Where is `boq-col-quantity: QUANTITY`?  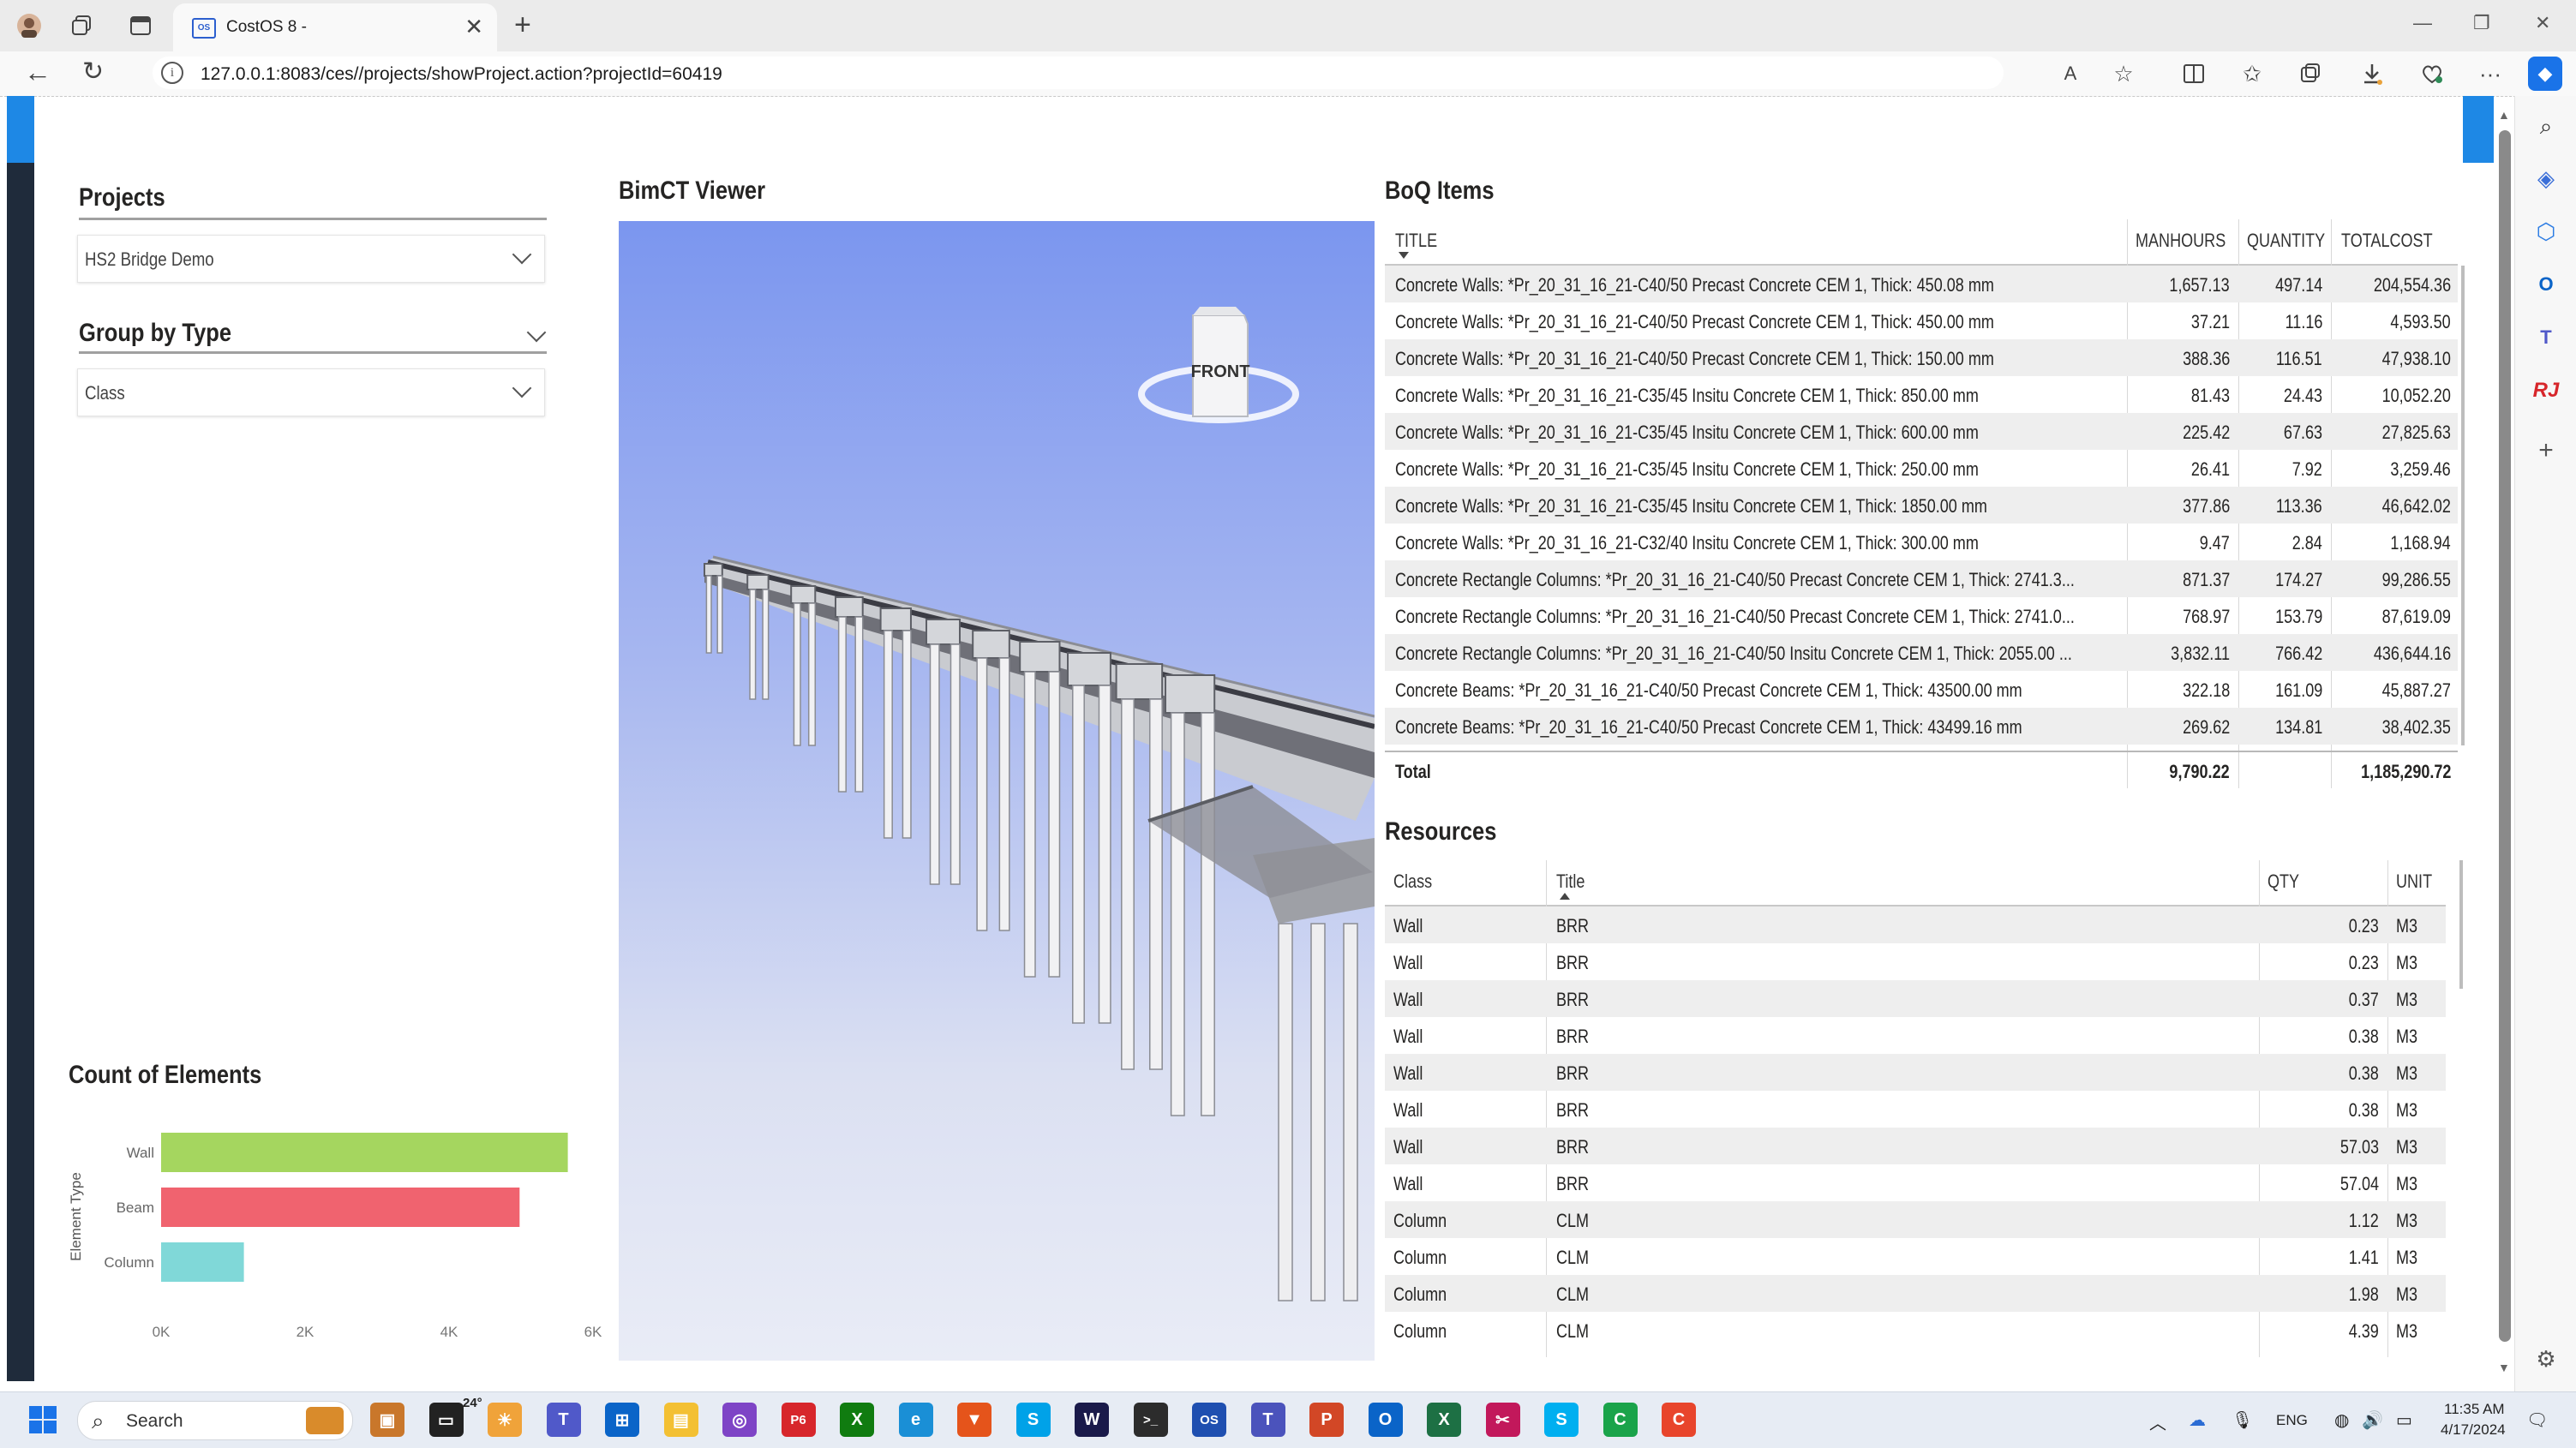
boq-col-quantity: QUANTITY is located at coordinates (2286, 241).